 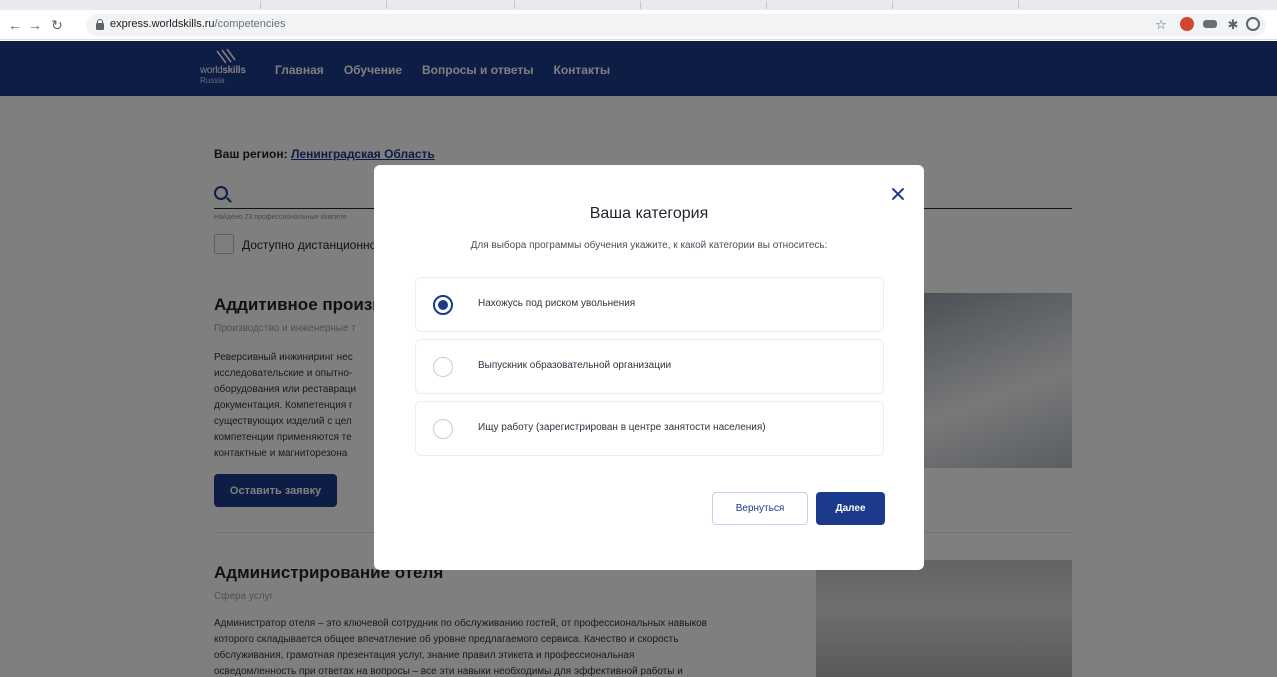 I want to click on option-label: Нахожусь под риском увольнения, so click(x=557, y=303).